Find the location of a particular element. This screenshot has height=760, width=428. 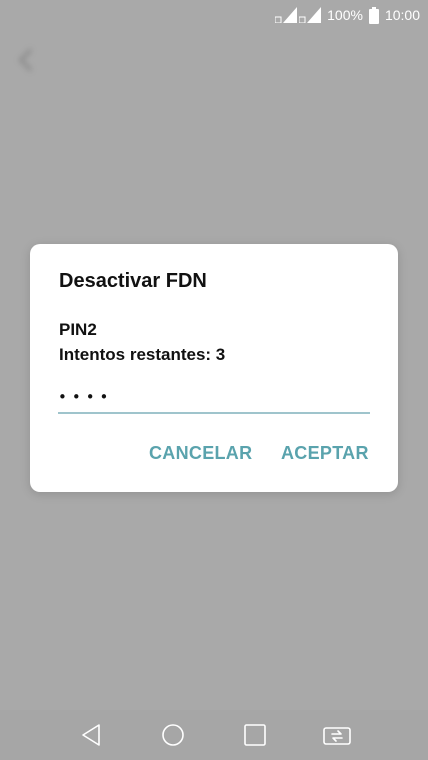

status-bar: 100% 10:00 is located at coordinates (214, 15).